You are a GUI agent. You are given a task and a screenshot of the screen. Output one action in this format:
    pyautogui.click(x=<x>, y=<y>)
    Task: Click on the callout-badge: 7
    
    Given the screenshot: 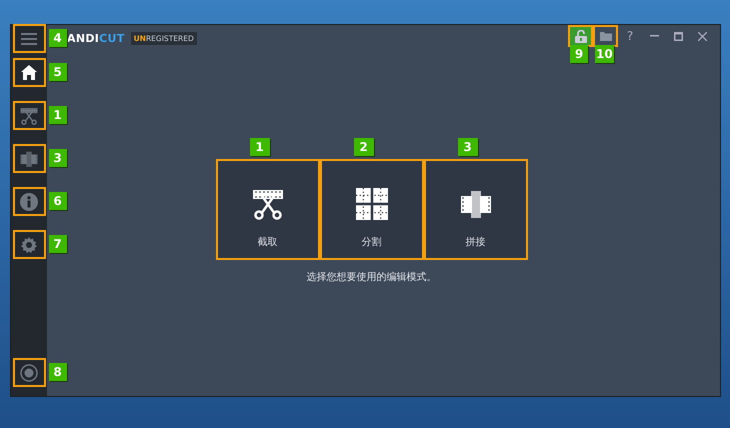 What is the action you would take?
    pyautogui.click(x=57, y=244)
    